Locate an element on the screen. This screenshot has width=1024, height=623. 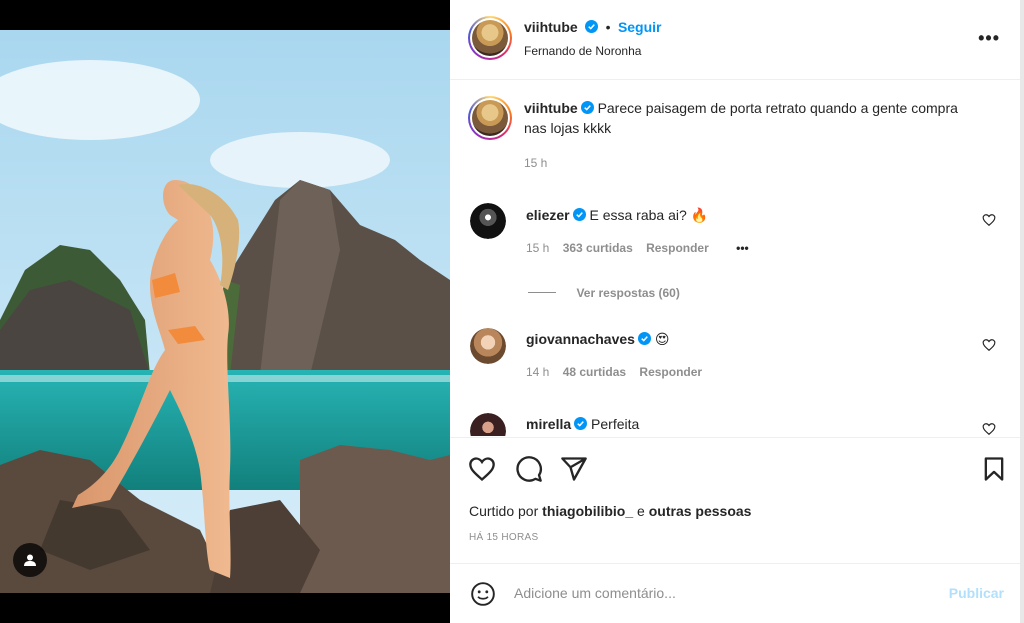
view-replies-button: Ver respostas (60) is located at coordinates (604, 293).